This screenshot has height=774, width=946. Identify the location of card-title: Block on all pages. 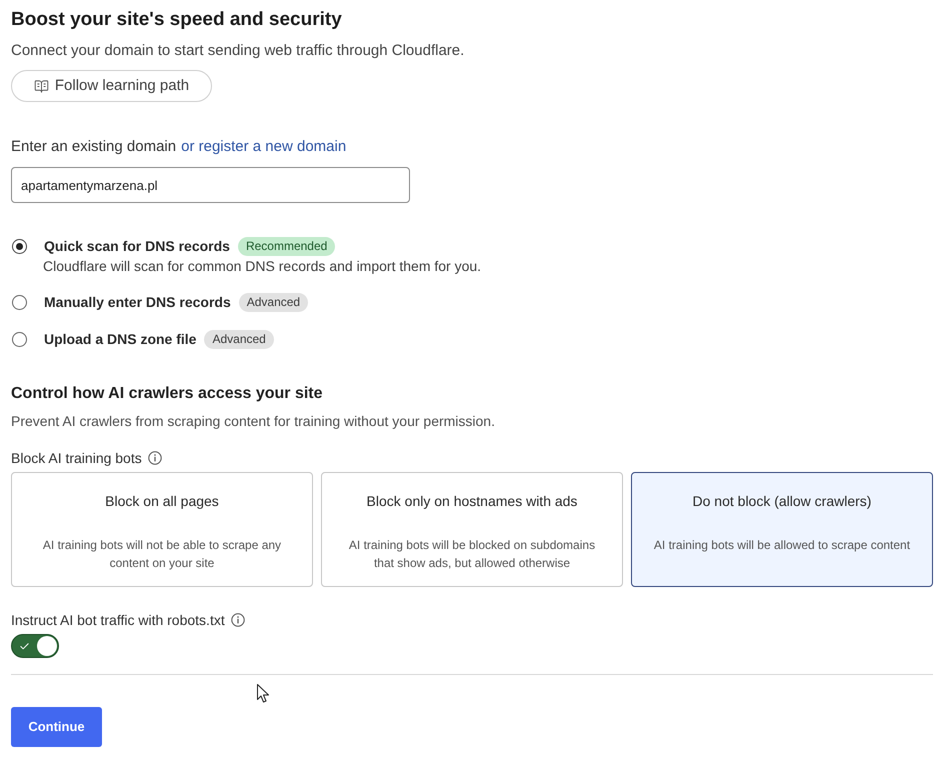
(162, 501).